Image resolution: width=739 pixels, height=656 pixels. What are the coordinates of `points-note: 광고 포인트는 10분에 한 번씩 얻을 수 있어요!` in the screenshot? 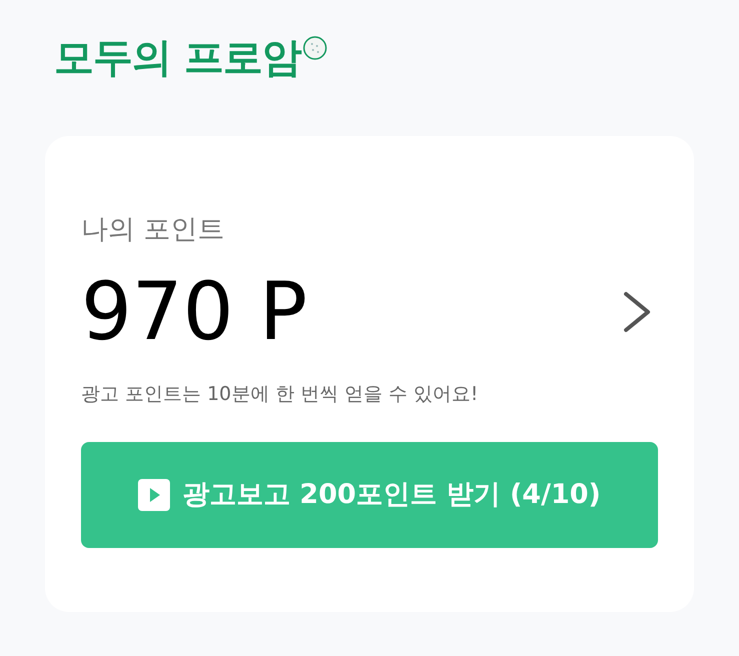 It's located at (280, 394).